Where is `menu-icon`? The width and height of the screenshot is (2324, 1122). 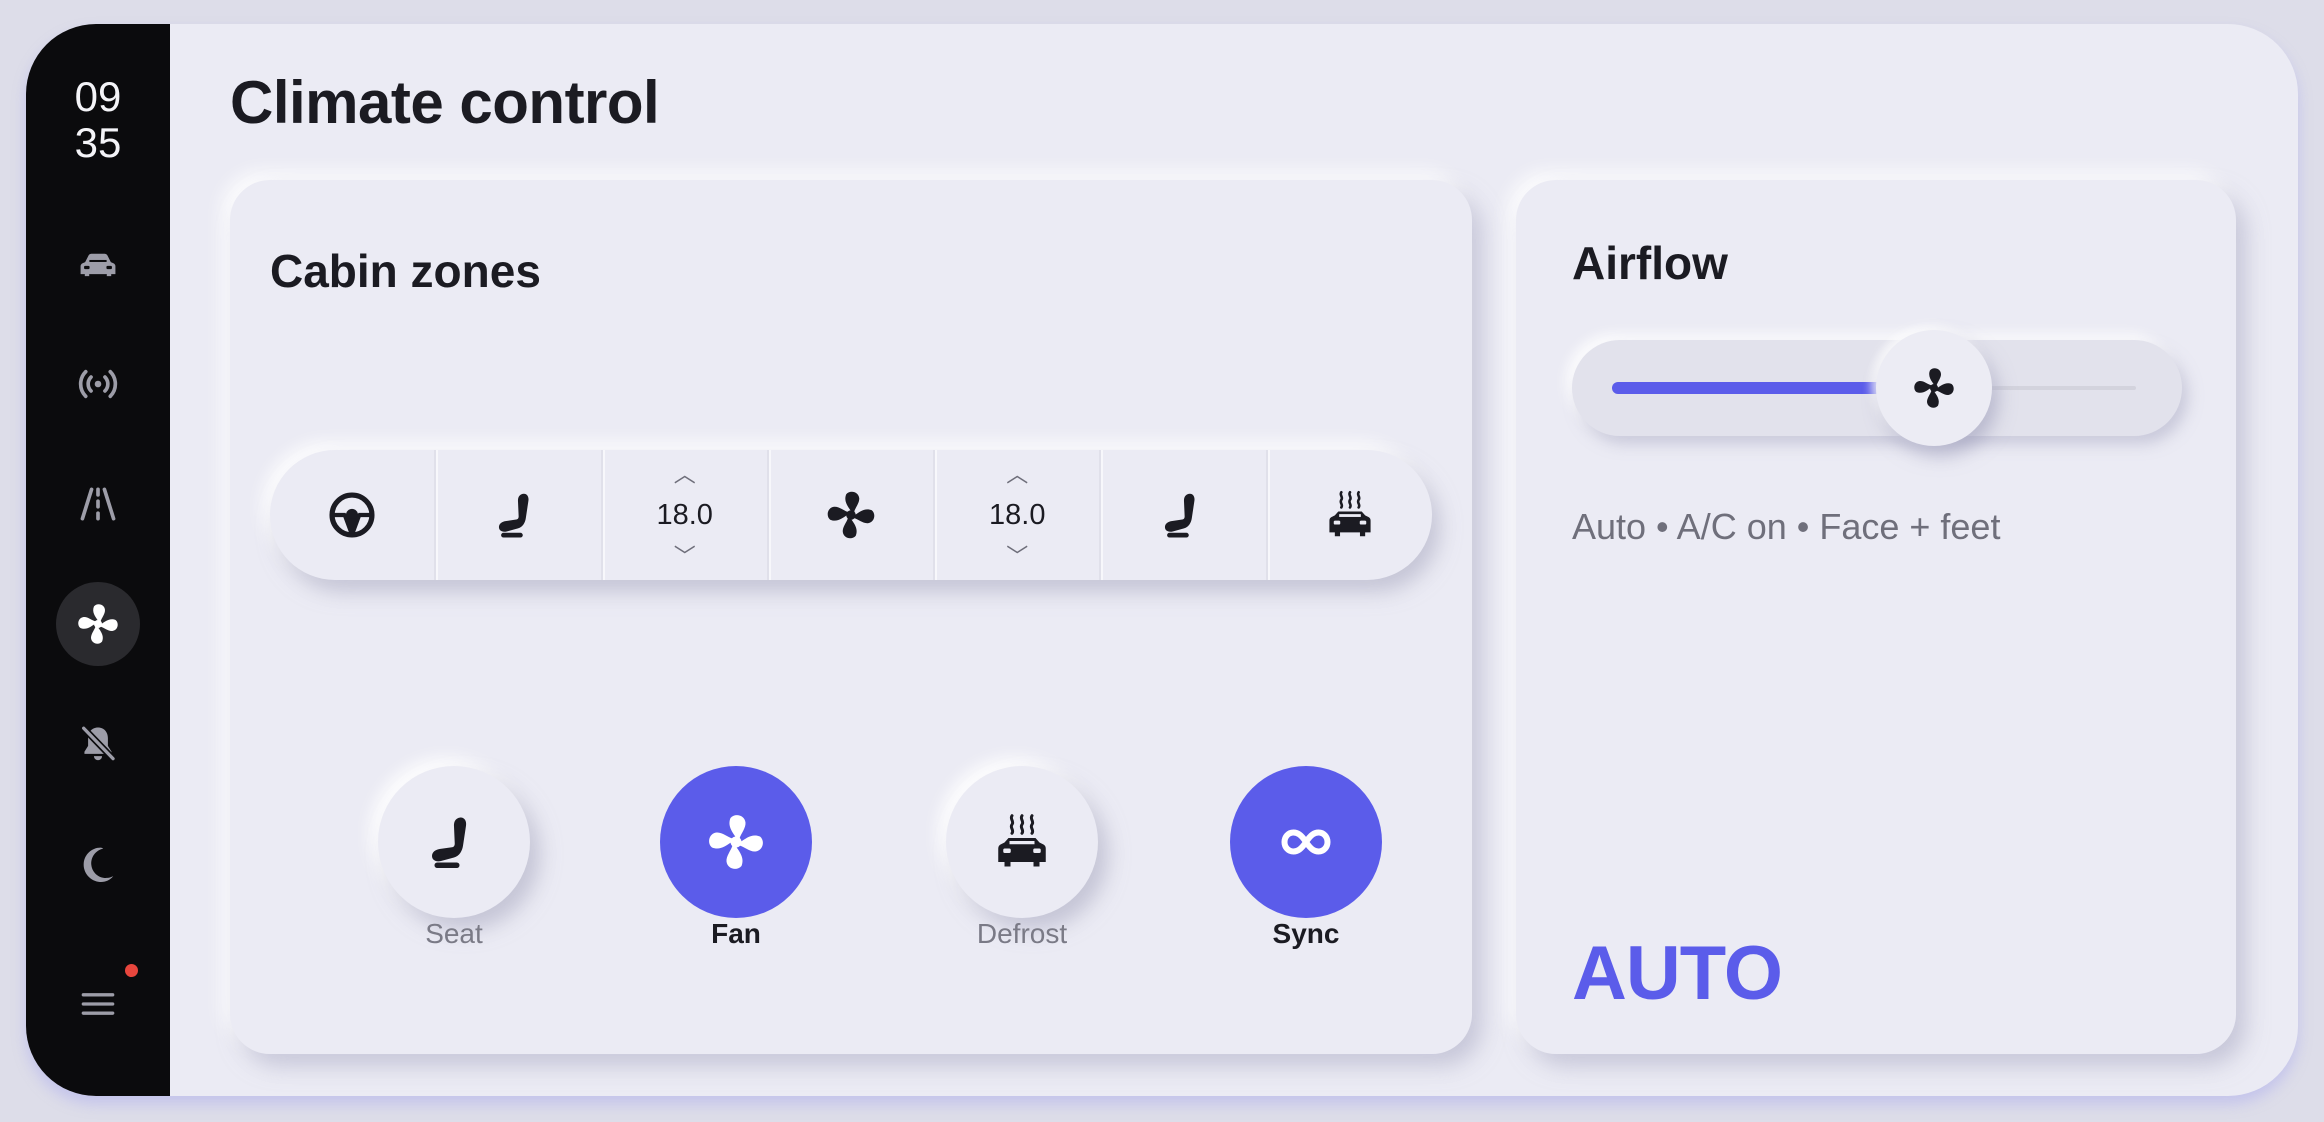 menu-icon is located at coordinates (98, 1004).